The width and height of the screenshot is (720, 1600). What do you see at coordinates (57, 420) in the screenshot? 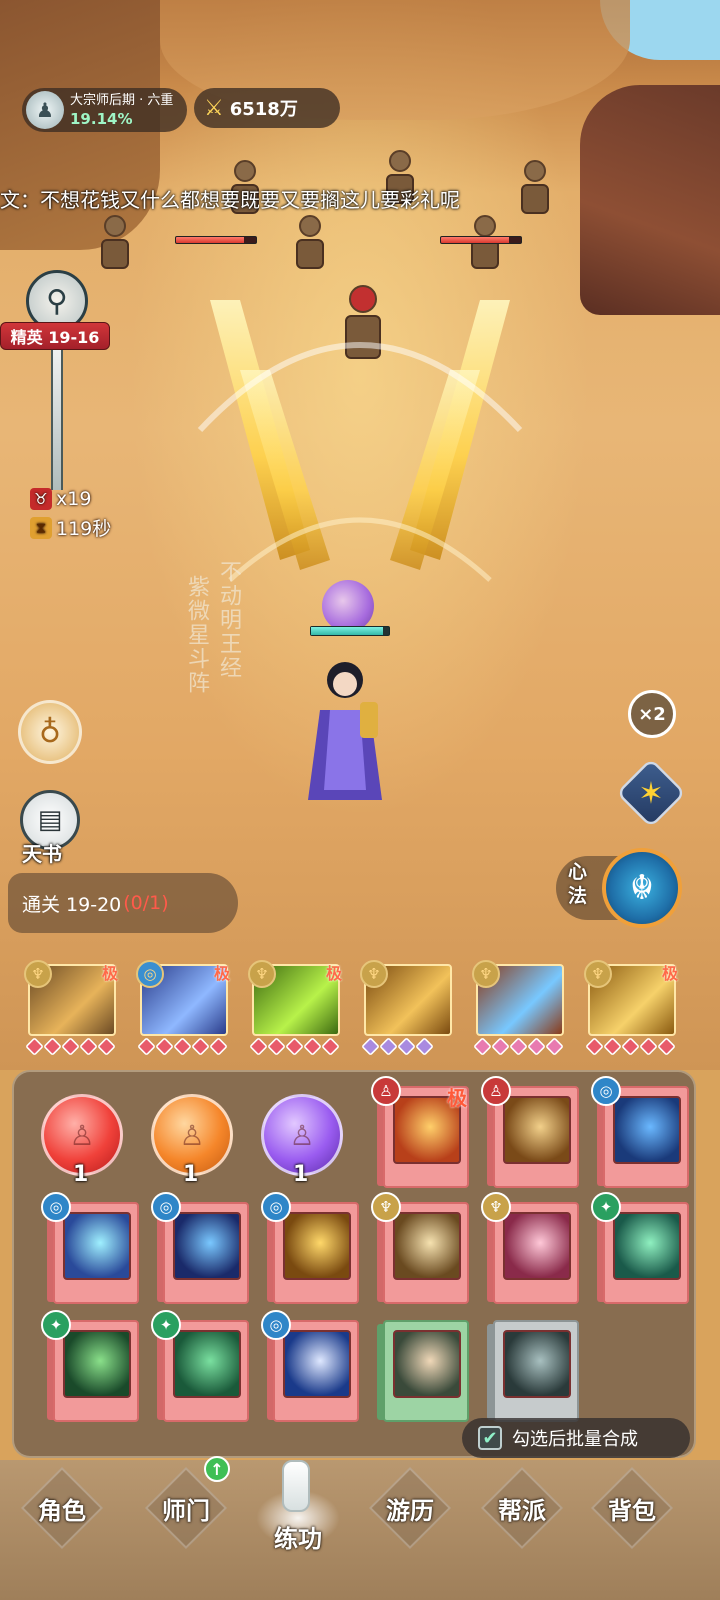
I see `stage-progress-track` at bounding box center [57, 420].